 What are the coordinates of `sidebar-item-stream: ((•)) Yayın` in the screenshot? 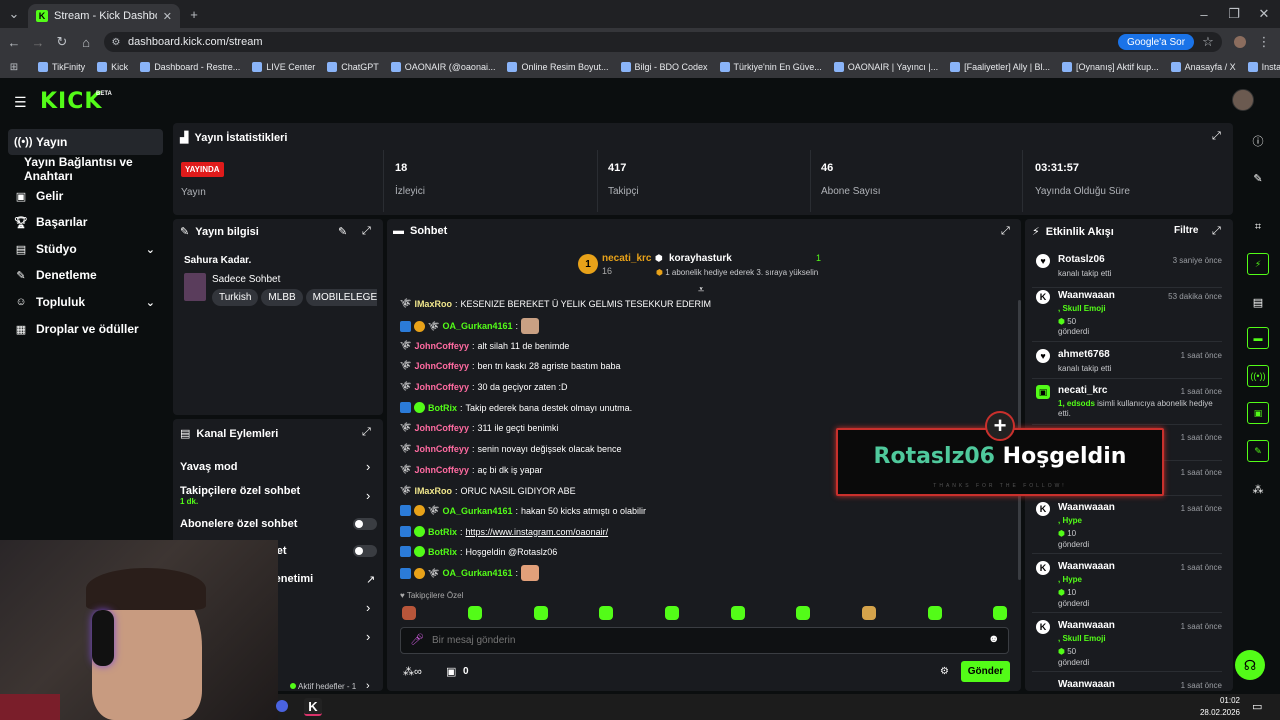 It's located at (85, 142).